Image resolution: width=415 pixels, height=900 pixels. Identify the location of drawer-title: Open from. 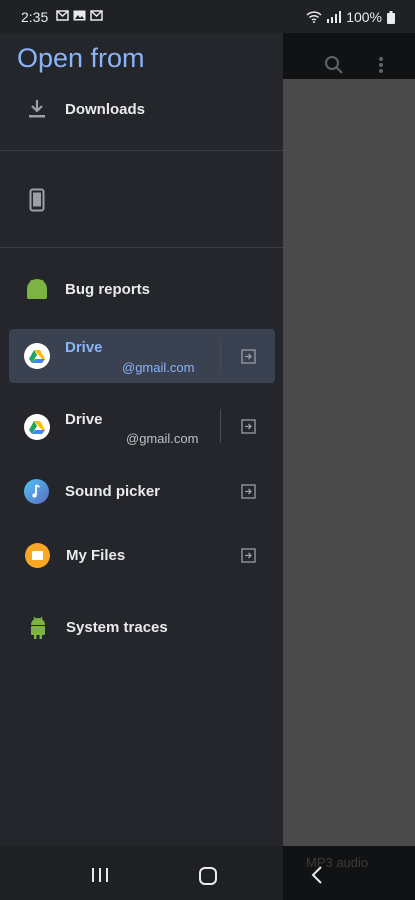
(81, 58).